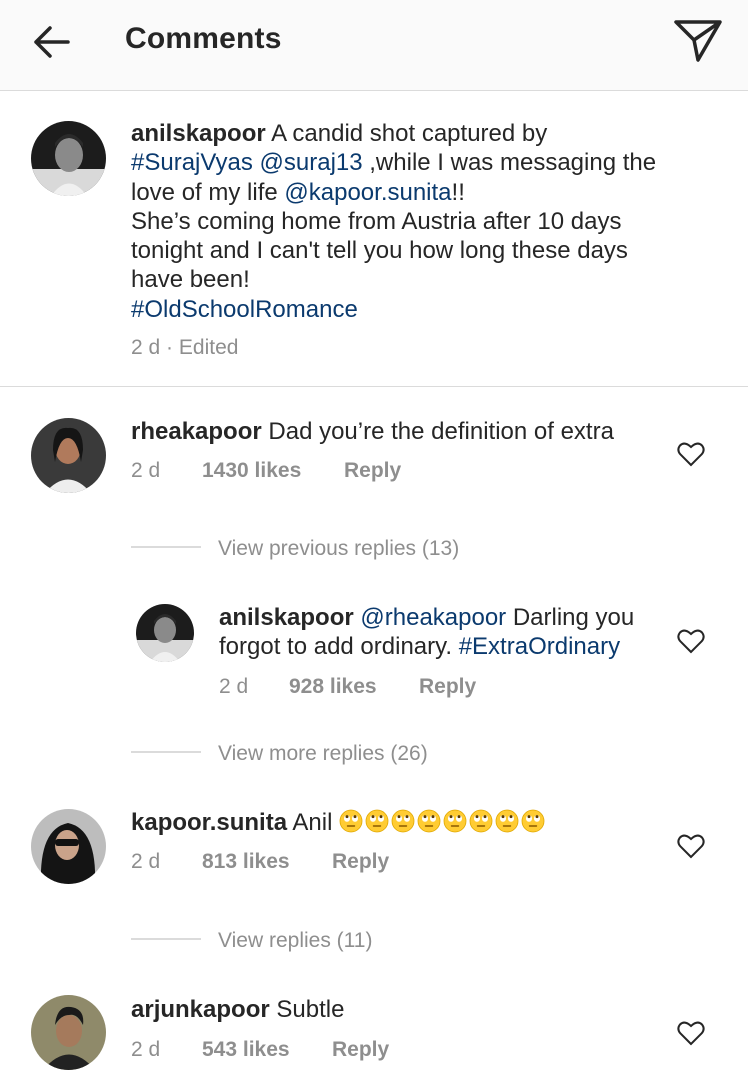 Image resolution: width=748 pixels, height=1072 pixels. What do you see at coordinates (374, 386) in the screenshot?
I see `caption-divider` at bounding box center [374, 386].